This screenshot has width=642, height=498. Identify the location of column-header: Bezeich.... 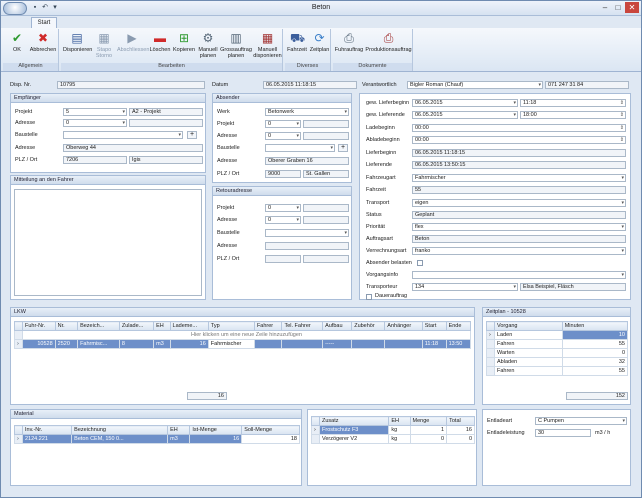
(98, 326).